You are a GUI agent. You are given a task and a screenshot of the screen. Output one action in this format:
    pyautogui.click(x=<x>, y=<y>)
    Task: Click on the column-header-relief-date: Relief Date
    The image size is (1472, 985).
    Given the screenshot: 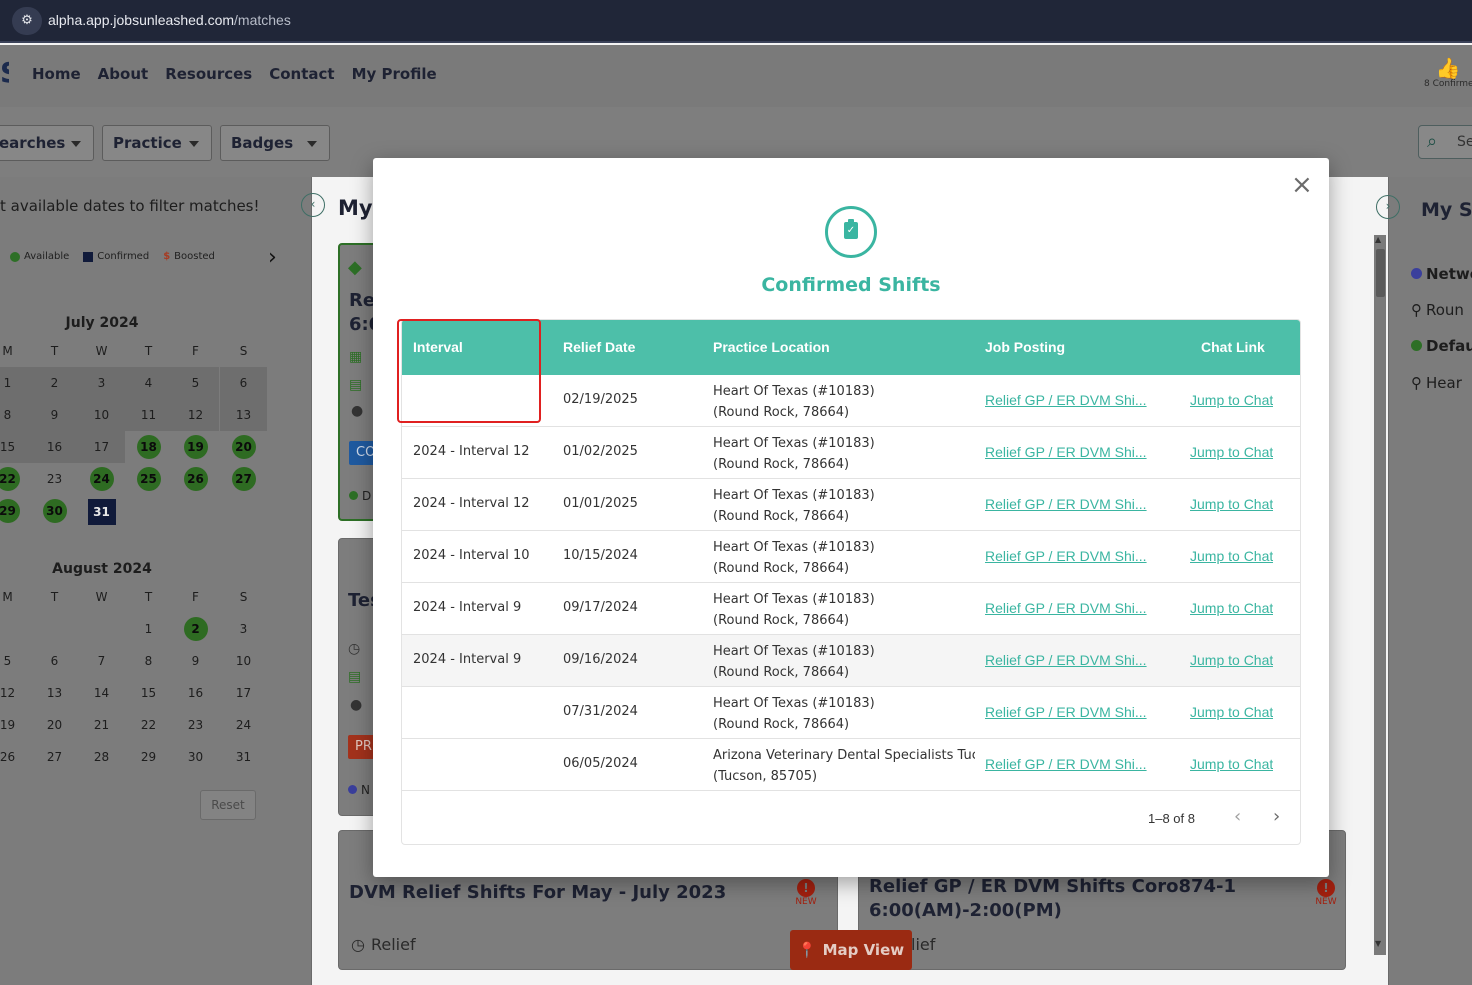 What is the action you would take?
    pyautogui.click(x=599, y=347)
    